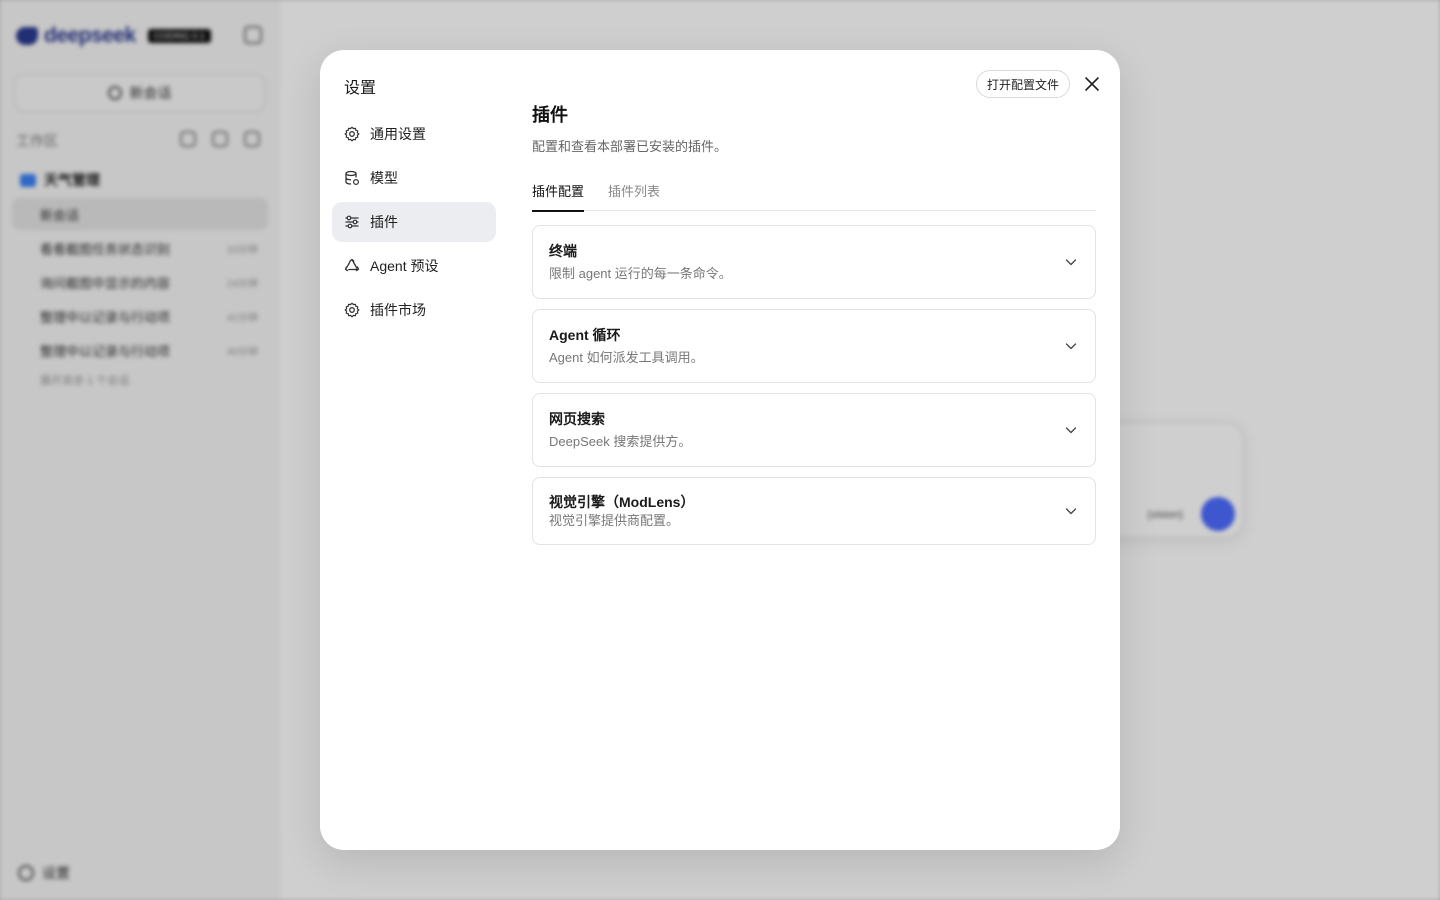 Image resolution: width=1440 pixels, height=900 pixels. What do you see at coordinates (814, 194) in the screenshot?
I see `tab-bar: 插件配置 插件列表` at bounding box center [814, 194].